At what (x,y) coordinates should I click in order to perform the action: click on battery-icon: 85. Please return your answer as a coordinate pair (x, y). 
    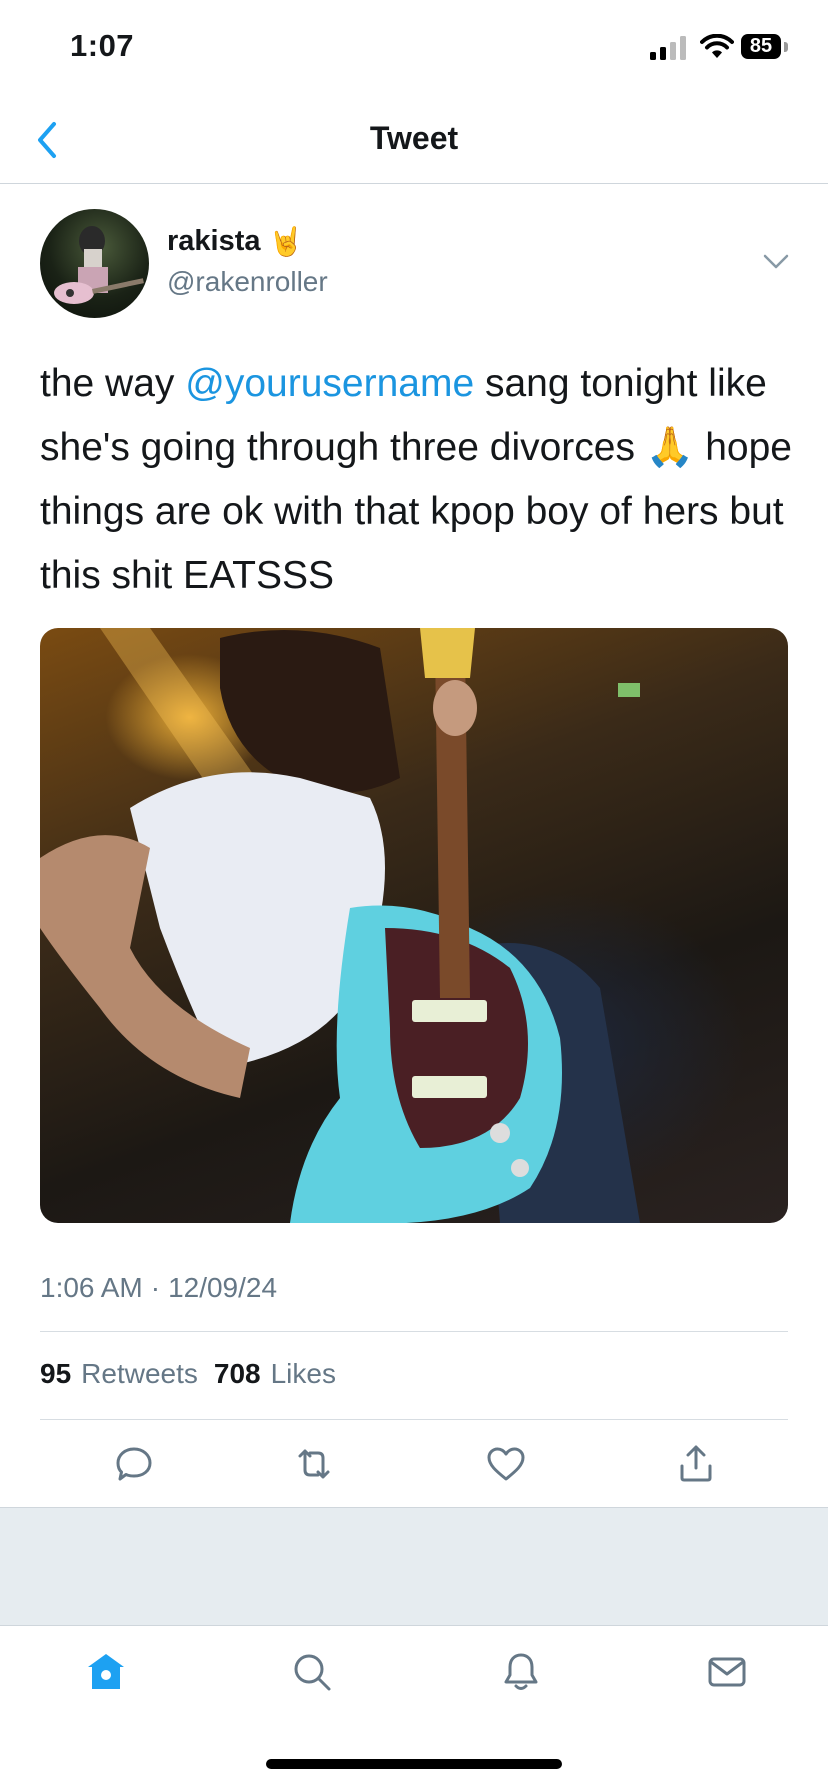
    Looking at the image, I should click on (765, 47).